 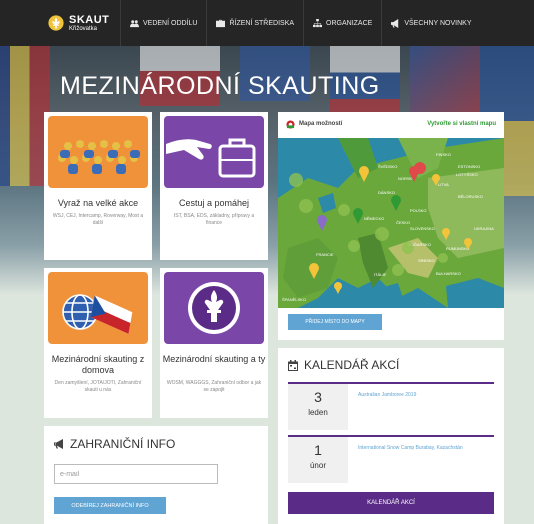 I want to click on map-label: FINSKO, so click(x=443, y=154).